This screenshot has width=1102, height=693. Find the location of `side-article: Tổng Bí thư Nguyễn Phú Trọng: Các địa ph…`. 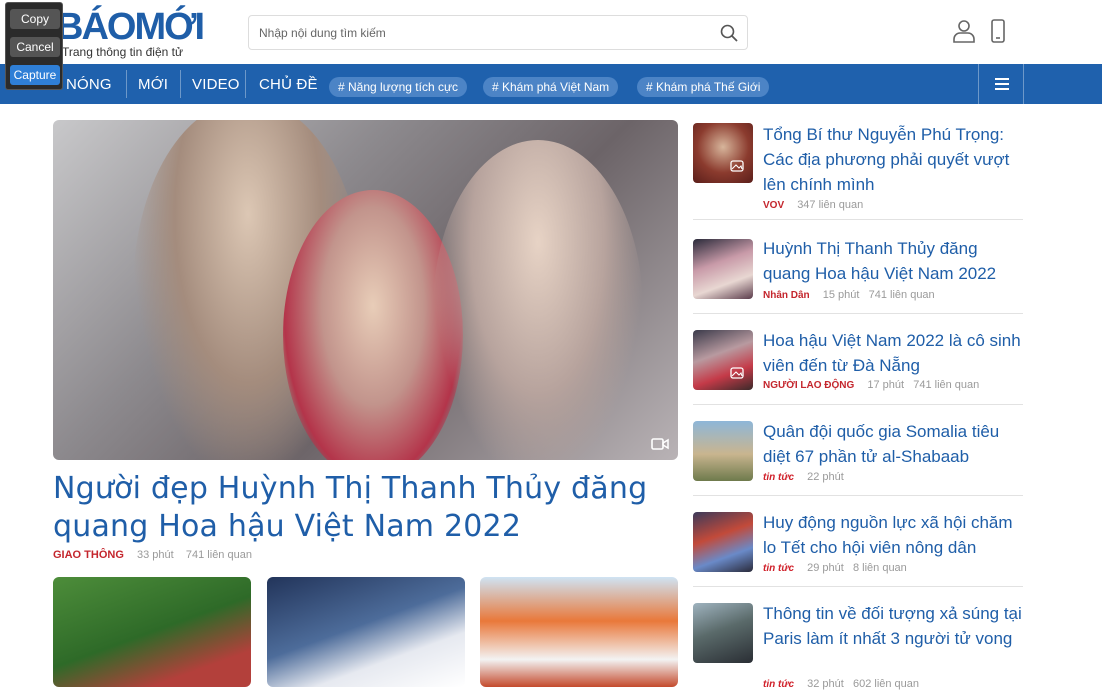

side-article: Tổng Bí thư Nguyễn Phú Trọng: Các địa ph… is located at coordinates (858, 171).